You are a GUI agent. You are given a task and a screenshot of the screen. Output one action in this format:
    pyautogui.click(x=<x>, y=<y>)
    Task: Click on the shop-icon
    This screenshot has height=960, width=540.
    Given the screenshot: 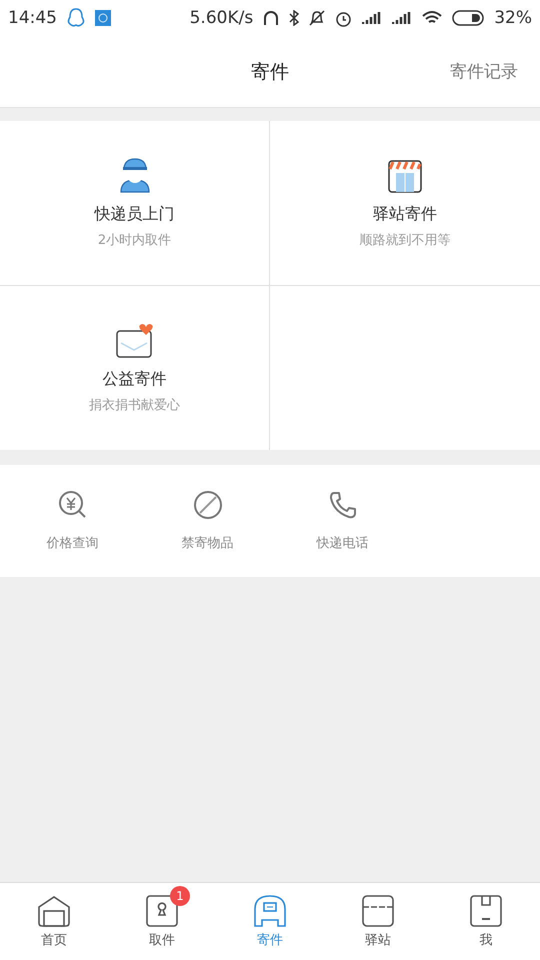 What is the action you would take?
    pyautogui.click(x=405, y=176)
    